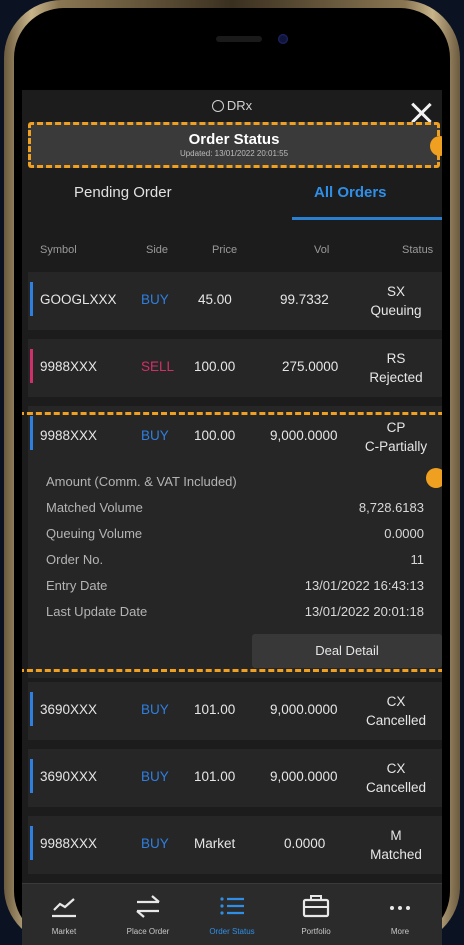  I want to click on detail-callout-line, so click(440, 477).